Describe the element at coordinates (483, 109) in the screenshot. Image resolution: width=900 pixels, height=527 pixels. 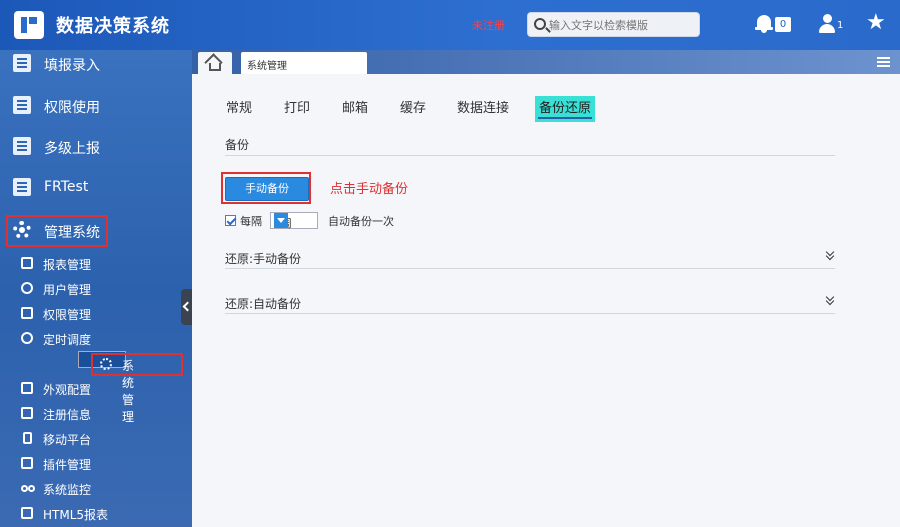
I see `tab-data-connection: 数据连接` at that location.